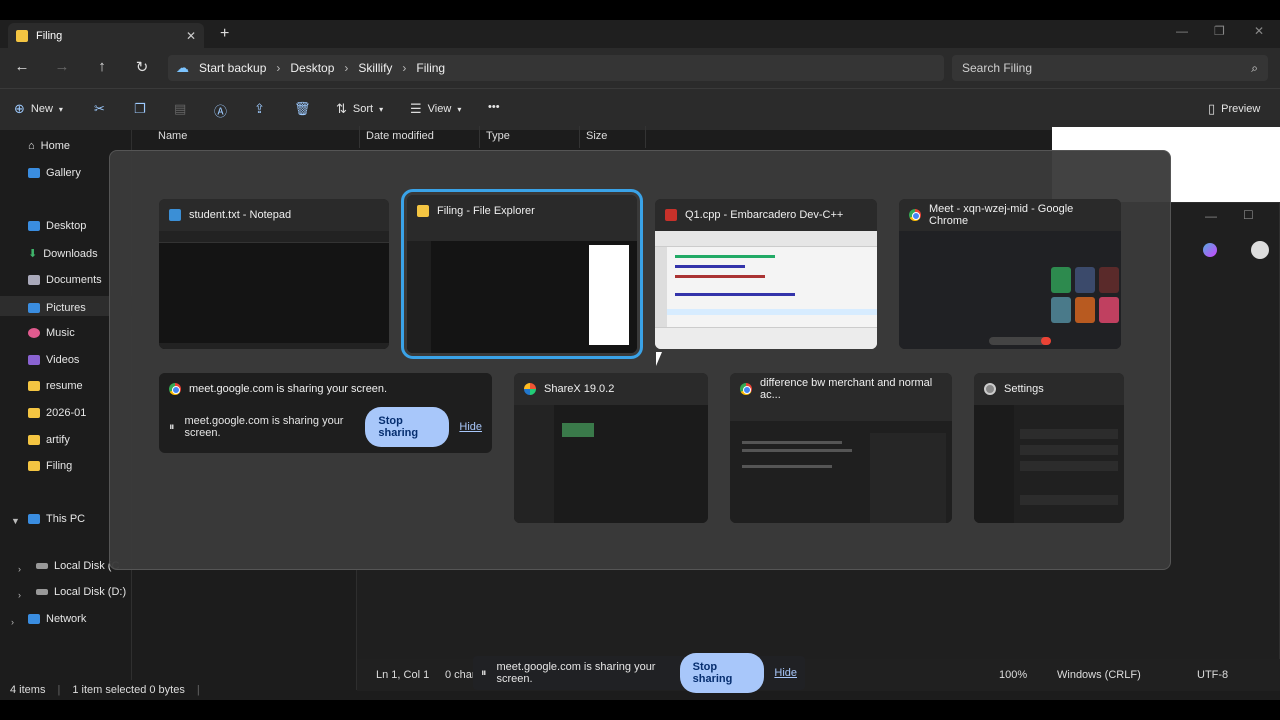  Describe the element at coordinates (102, 66) in the screenshot. I see `up-icon: ↑` at that location.